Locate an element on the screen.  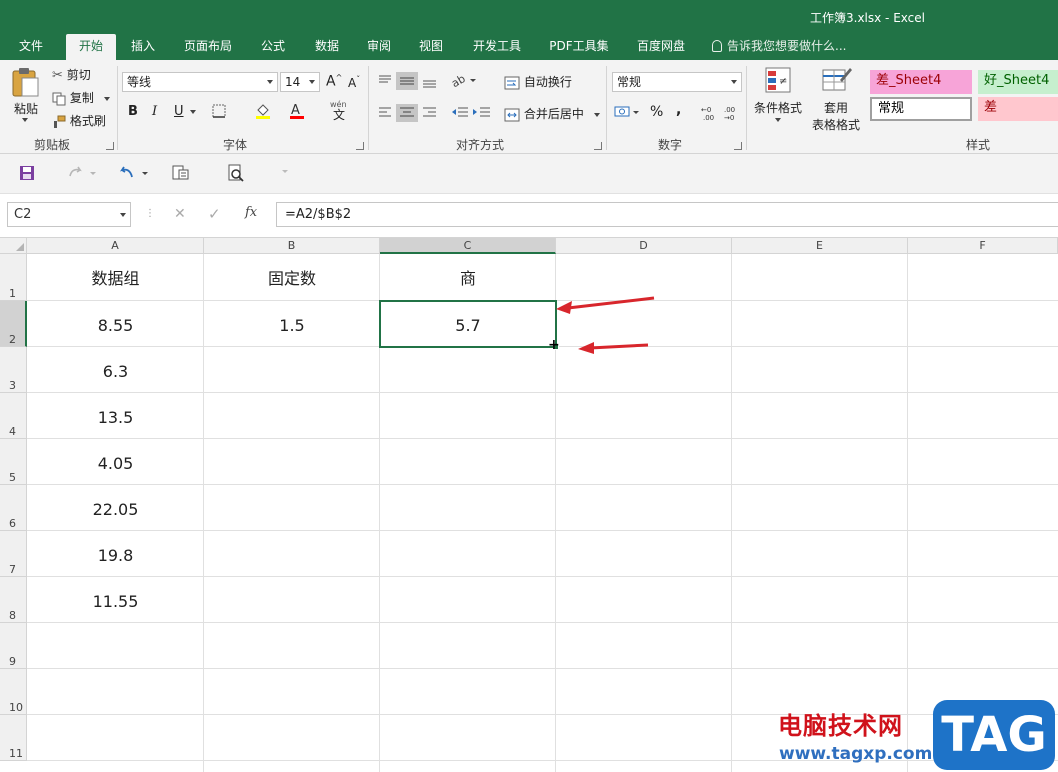
tab-baidu-netdisk: 百度网盘 is located at coordinates (661, 47).